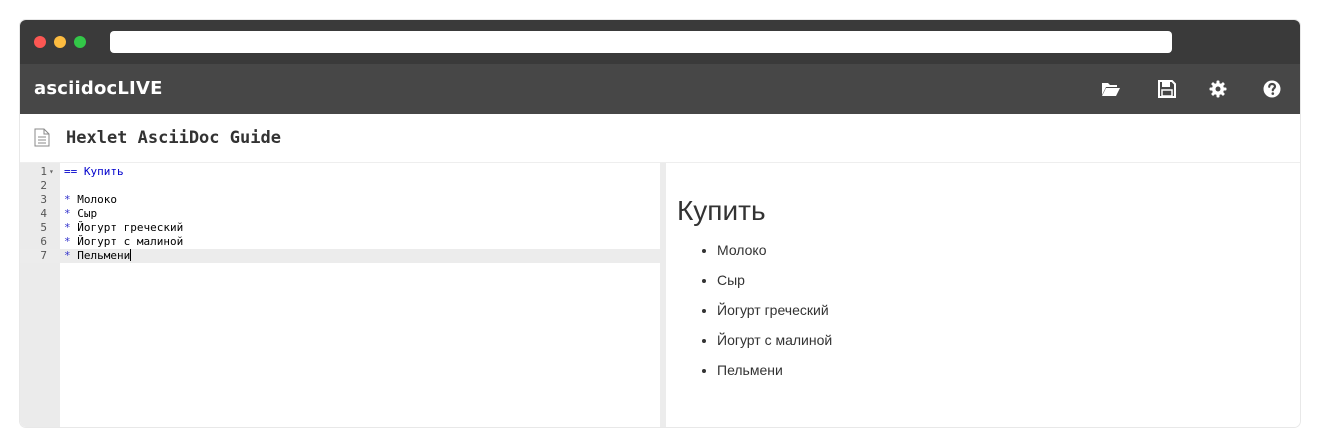  What do you see at coordinates (127, 241) in the screenshot?
I see `line-text: Йогурт с малиной` at bounding box center [127, 241].